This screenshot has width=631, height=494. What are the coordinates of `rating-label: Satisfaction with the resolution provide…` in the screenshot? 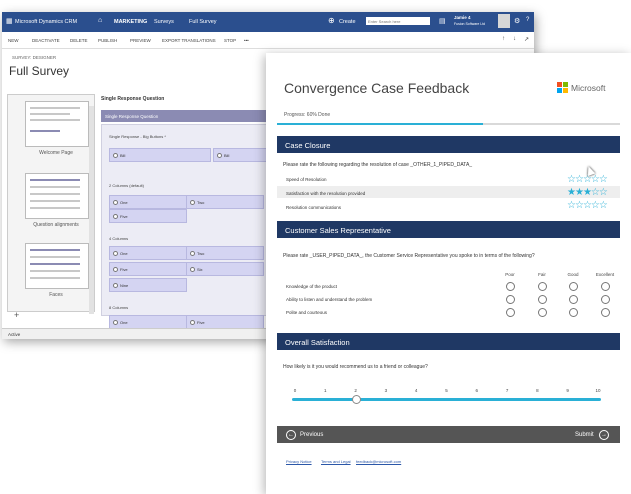 It's located at (326, 193).